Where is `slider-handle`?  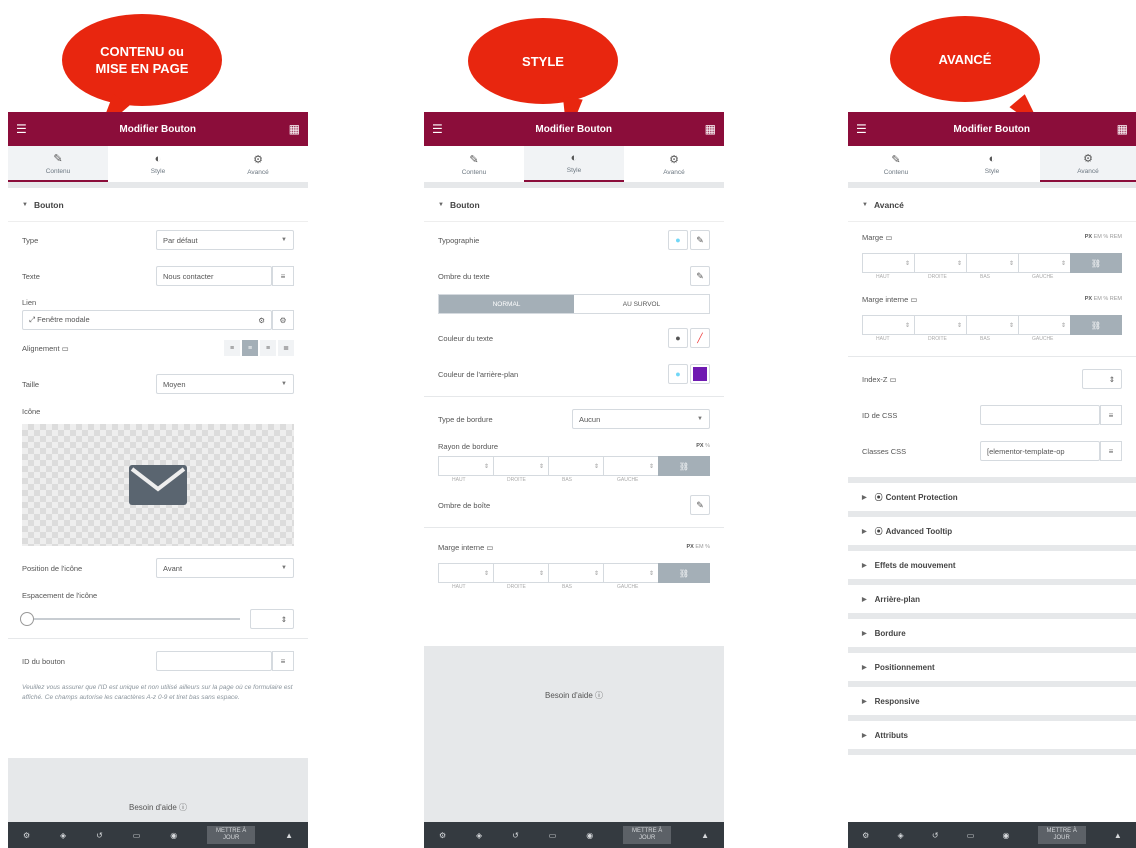 slider-handle is located at coordinates (27, 619).